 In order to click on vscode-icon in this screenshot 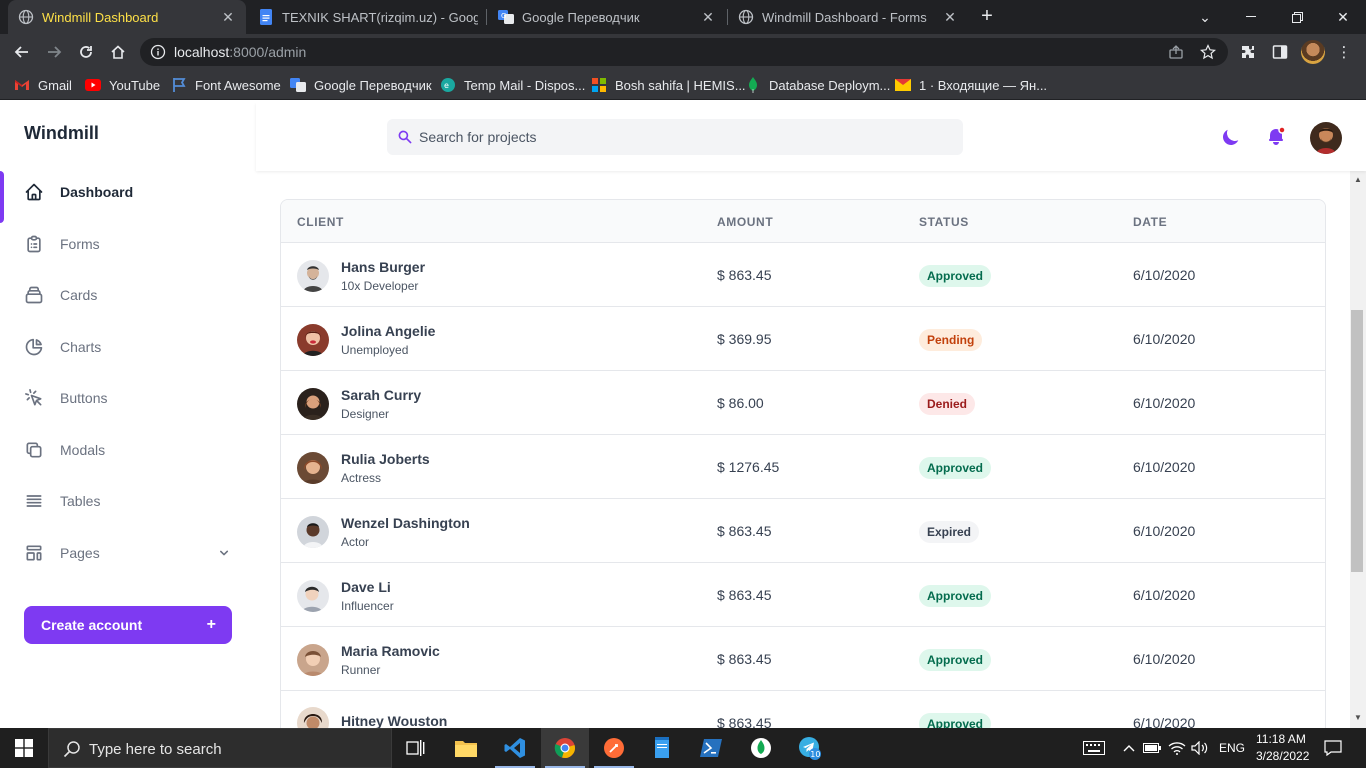, I will do `click(515, 748)`.